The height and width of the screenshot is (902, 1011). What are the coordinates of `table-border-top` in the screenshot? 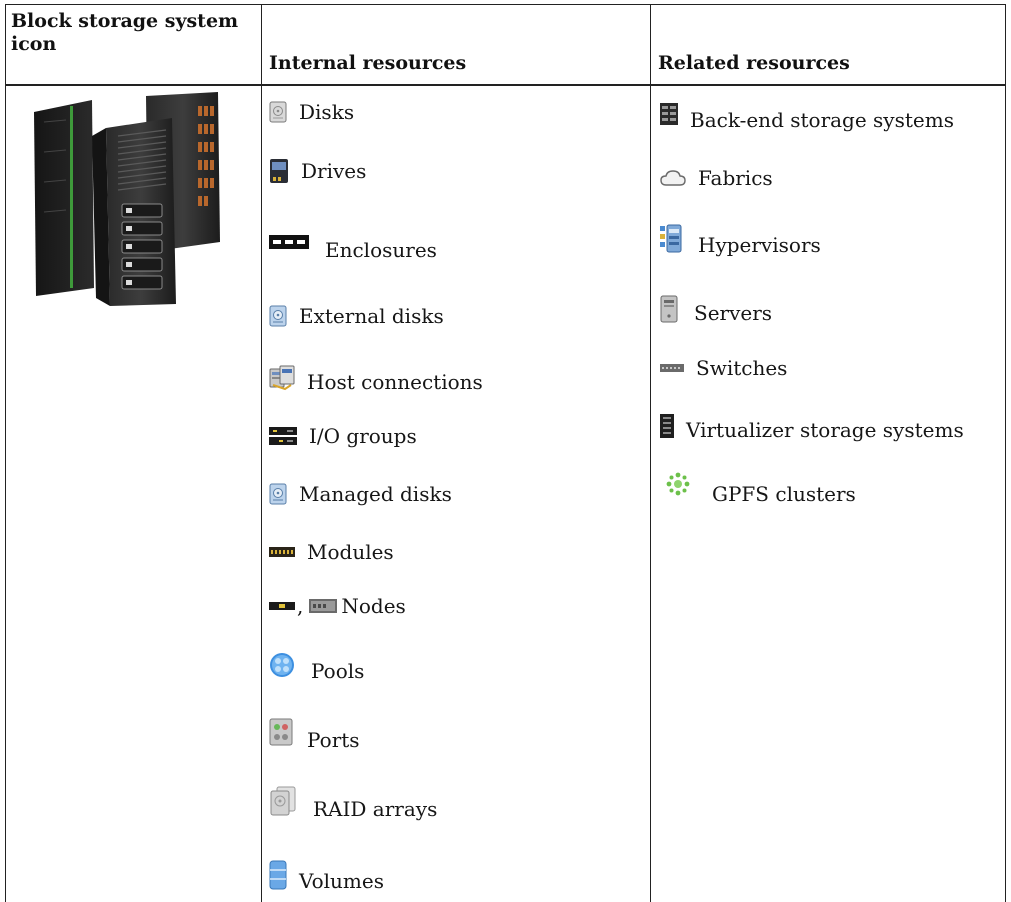 It's located at (505, 4).